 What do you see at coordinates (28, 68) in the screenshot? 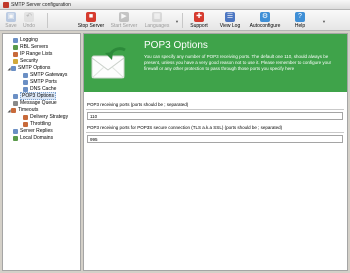
I see `tree-item-smtp-options: ◢ SMTP Options` at bounding box center [28, 68].